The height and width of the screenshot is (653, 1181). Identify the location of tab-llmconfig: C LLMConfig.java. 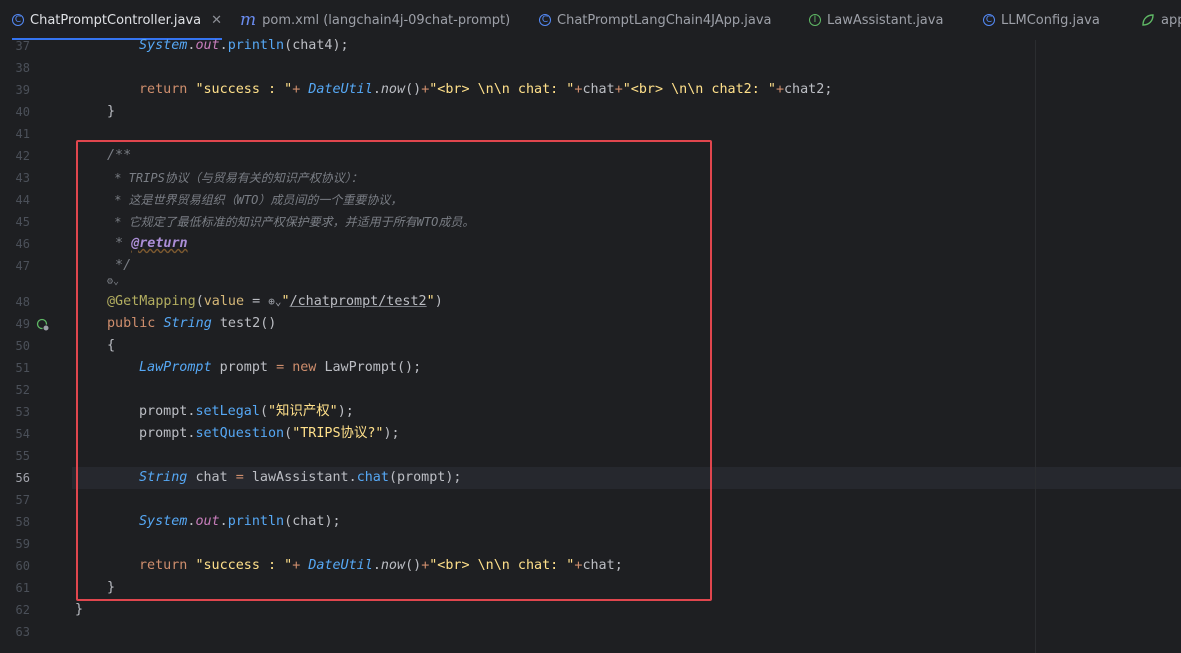
(1041, 20).